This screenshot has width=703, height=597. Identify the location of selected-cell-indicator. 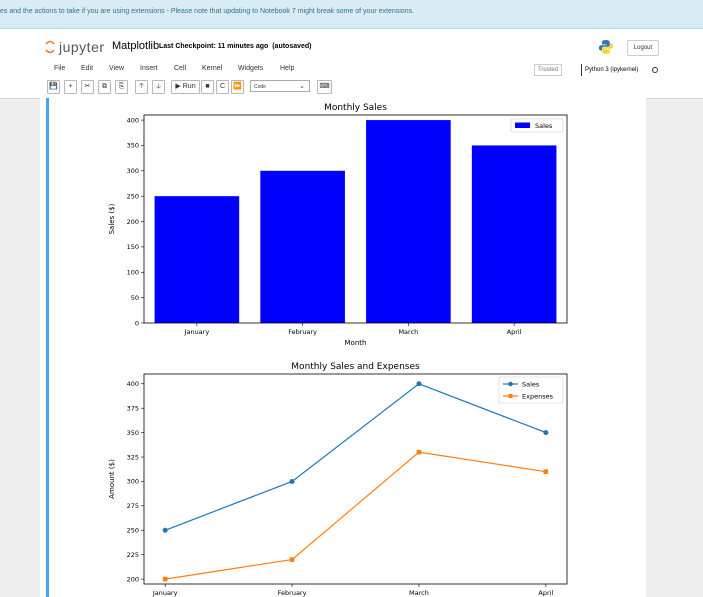
(47, 347).